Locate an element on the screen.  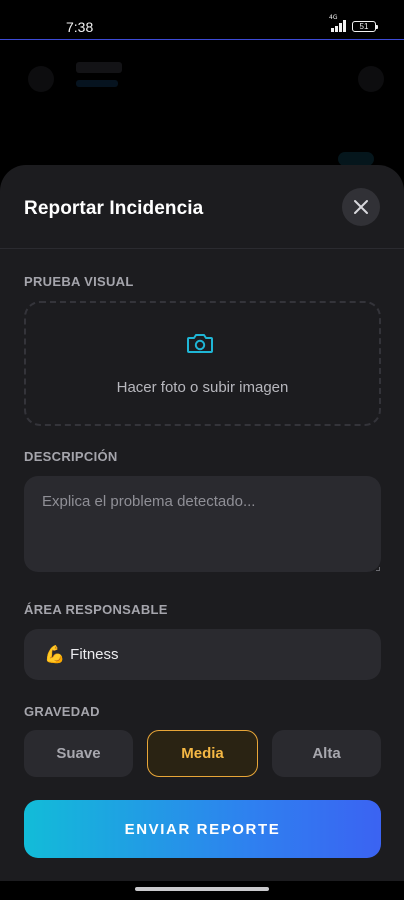
home-indicator is located at coordinates (202, 889).